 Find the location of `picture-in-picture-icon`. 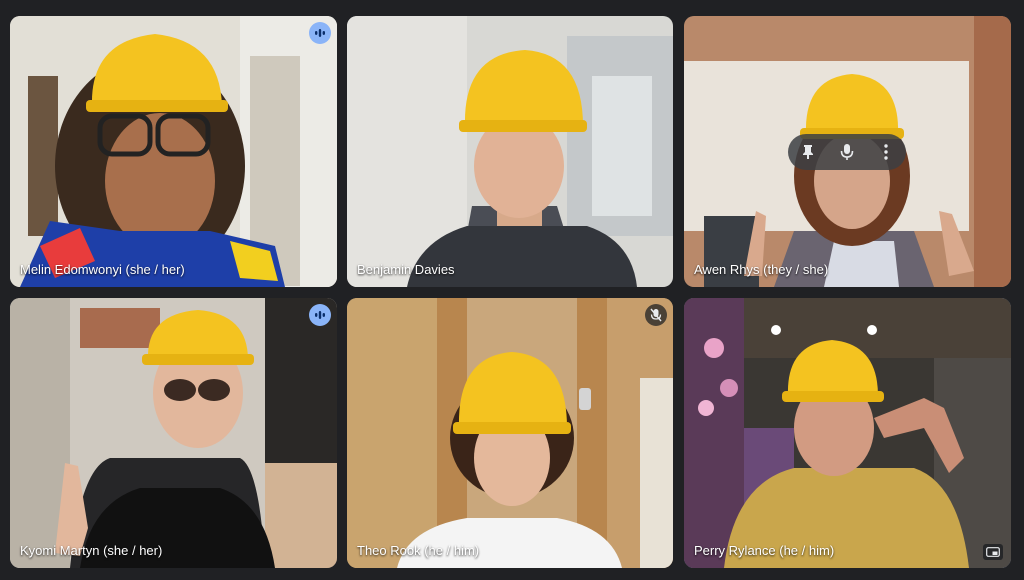

picture-in-picture-icon is located at coordinates (993, 552).